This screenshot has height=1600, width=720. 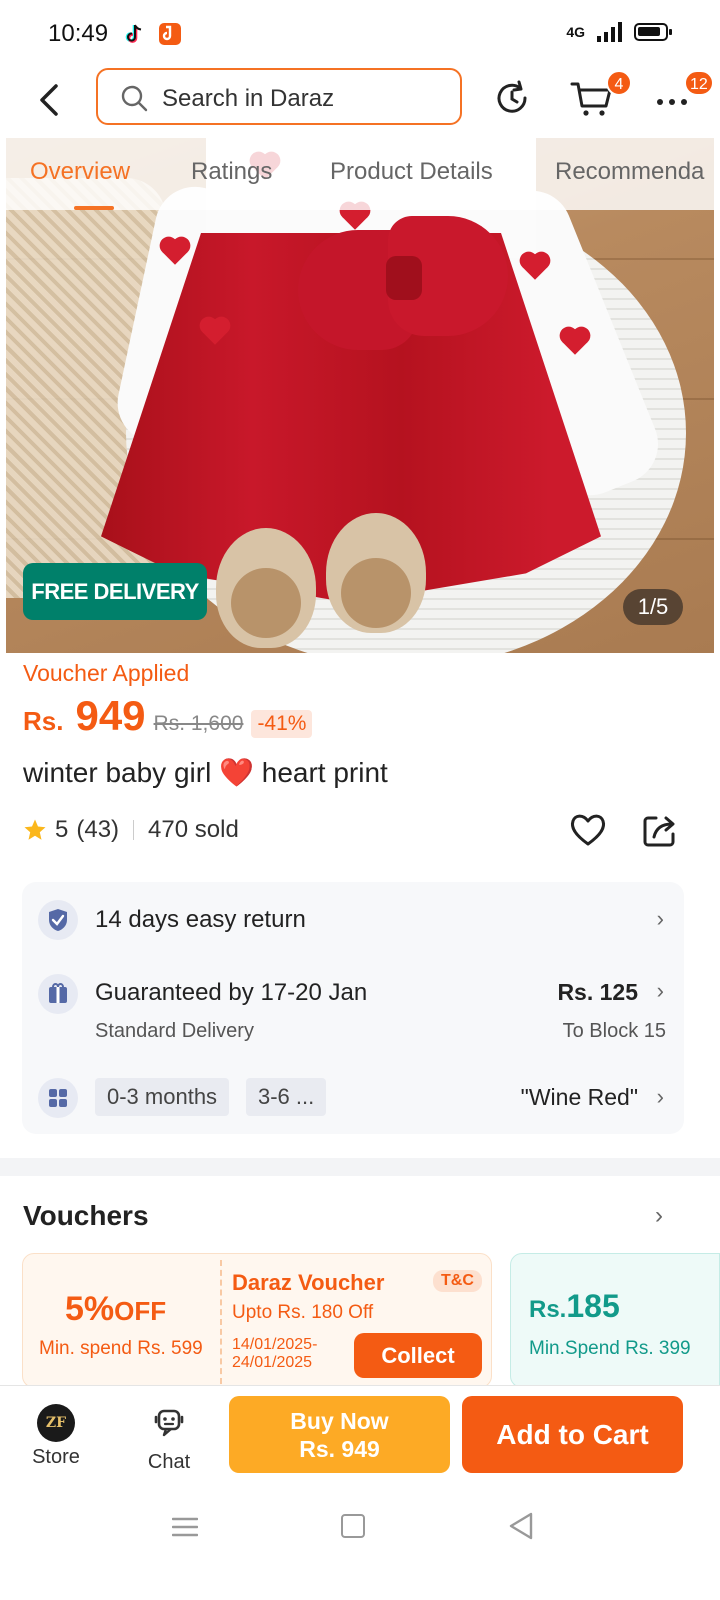 I want to click on voucher-min-spend: Min. spend Rs. 599, so click(x=121, y=1348).